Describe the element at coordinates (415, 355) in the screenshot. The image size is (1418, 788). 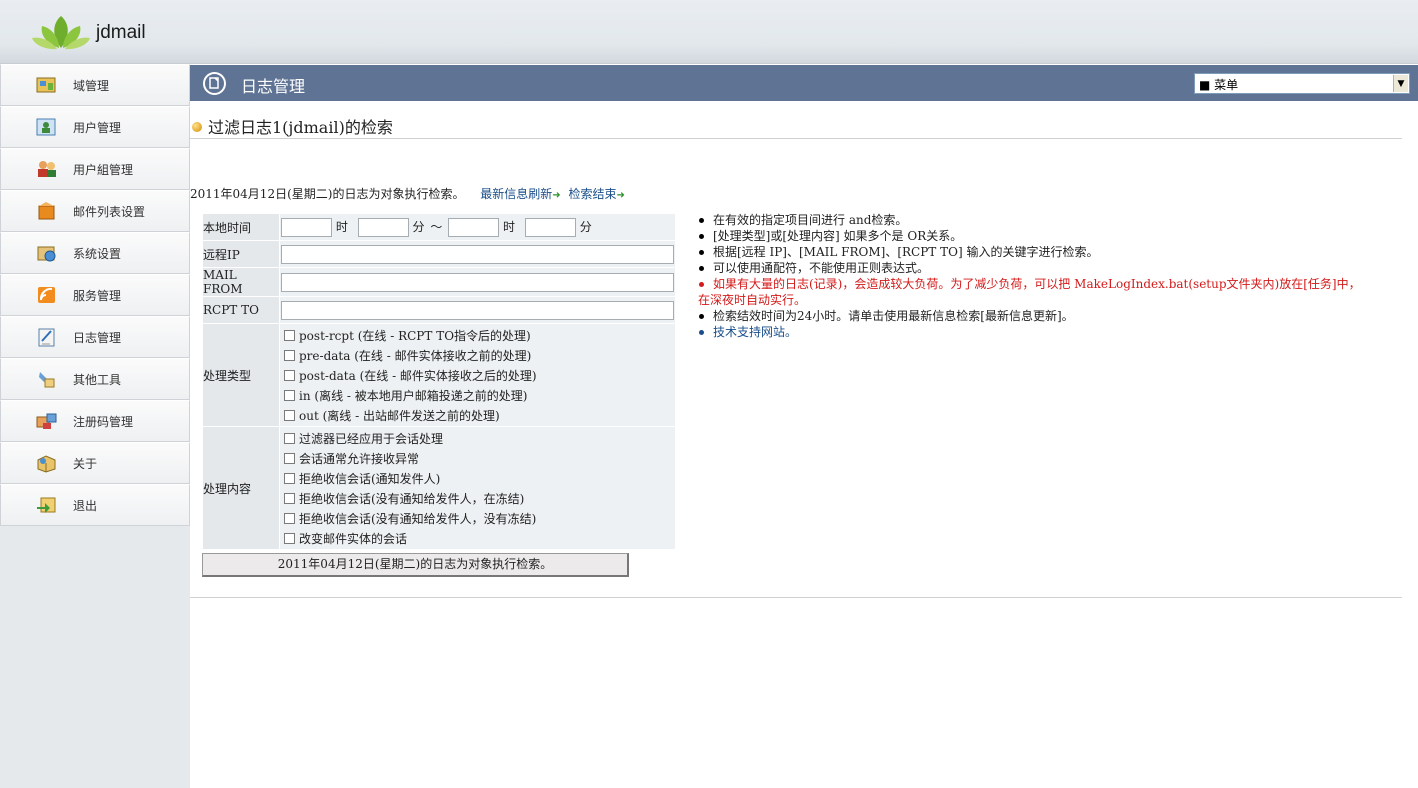
I see `option-label: pre-data (在线 - 邮件实体接收之前的处理)` at that location.